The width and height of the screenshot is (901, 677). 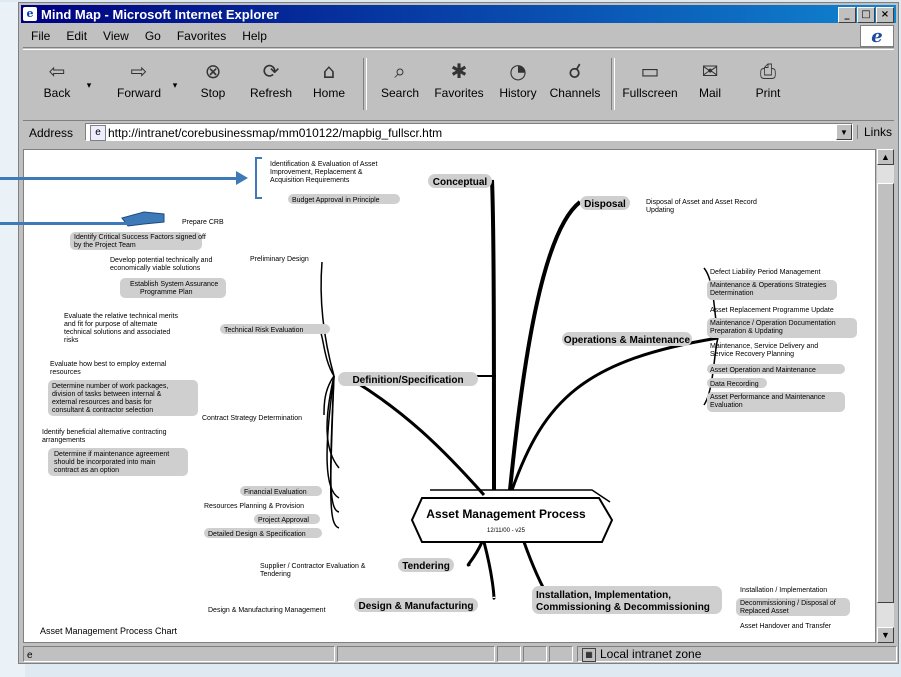 What do you see at coordinates (518, 93) in the screenshot?
I see `history-label: History` at bounding box center [518, 93].